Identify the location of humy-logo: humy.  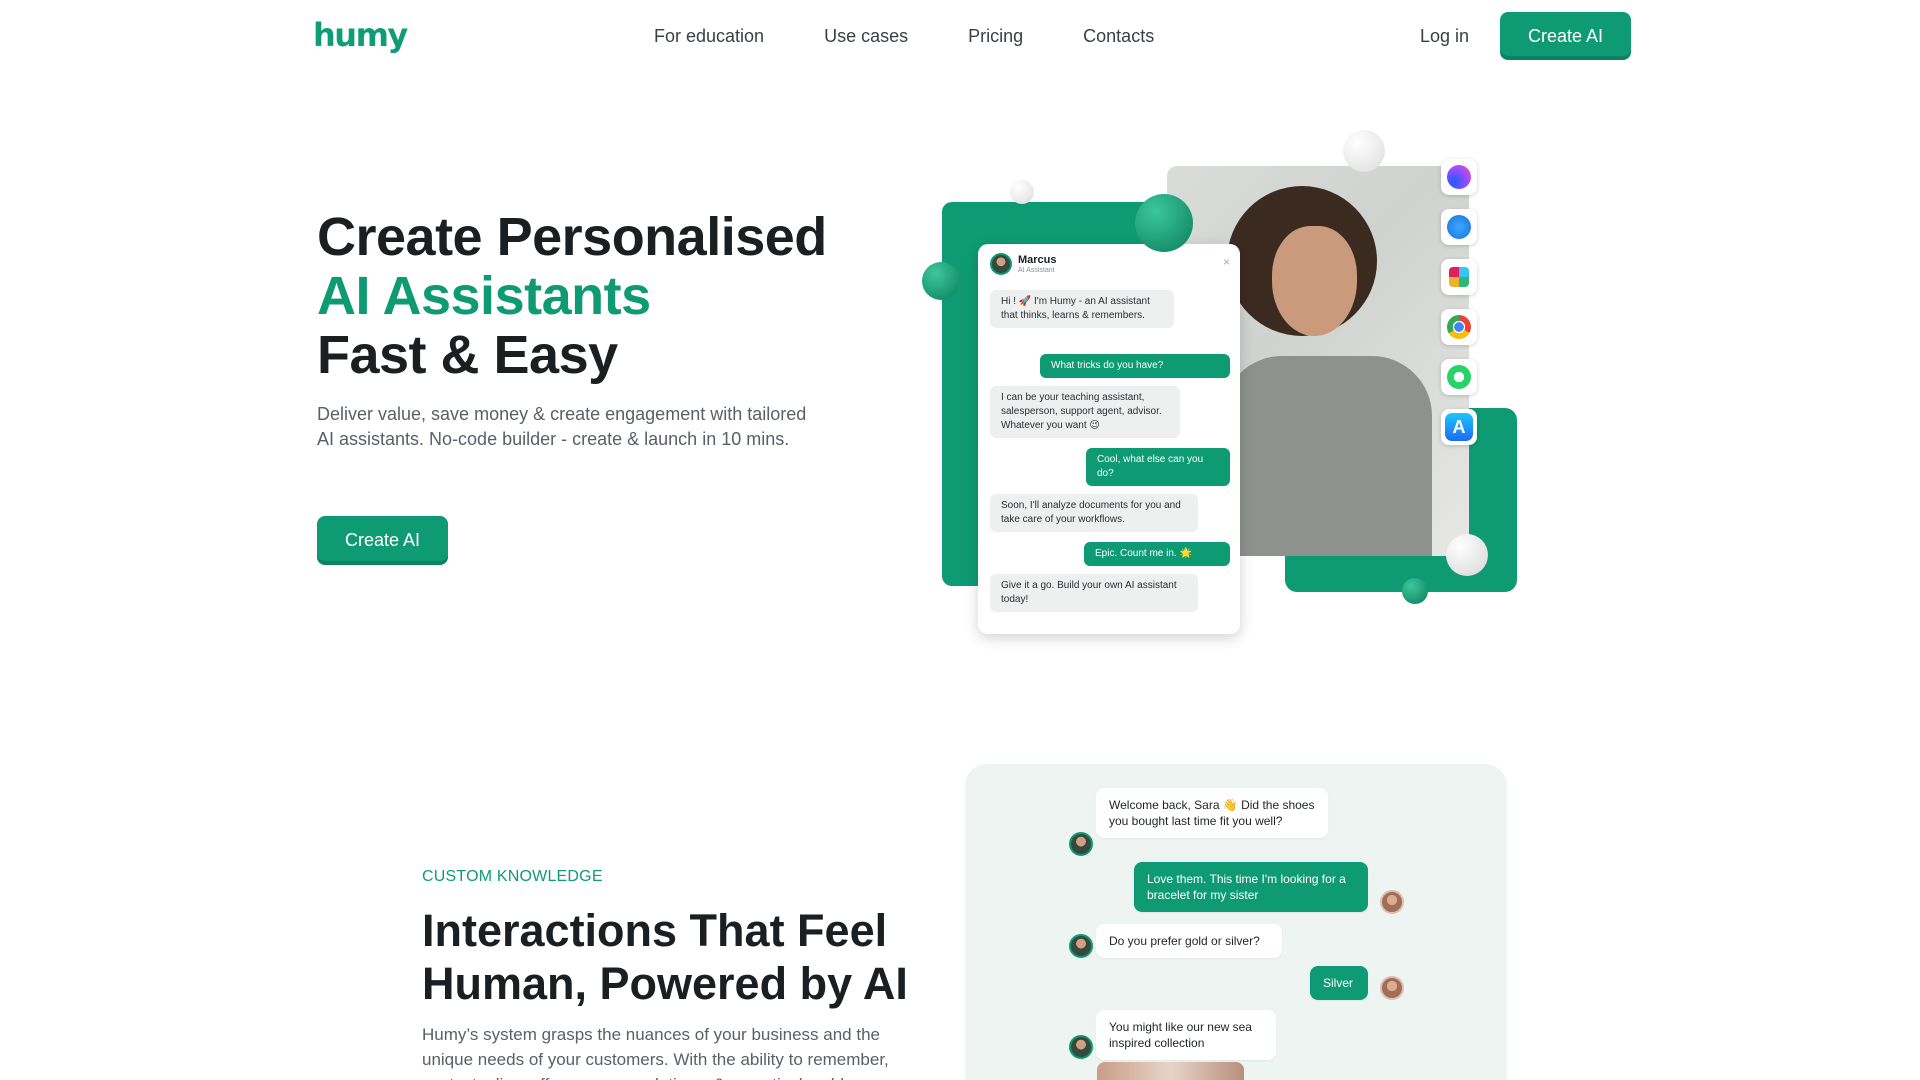
(360, 35).